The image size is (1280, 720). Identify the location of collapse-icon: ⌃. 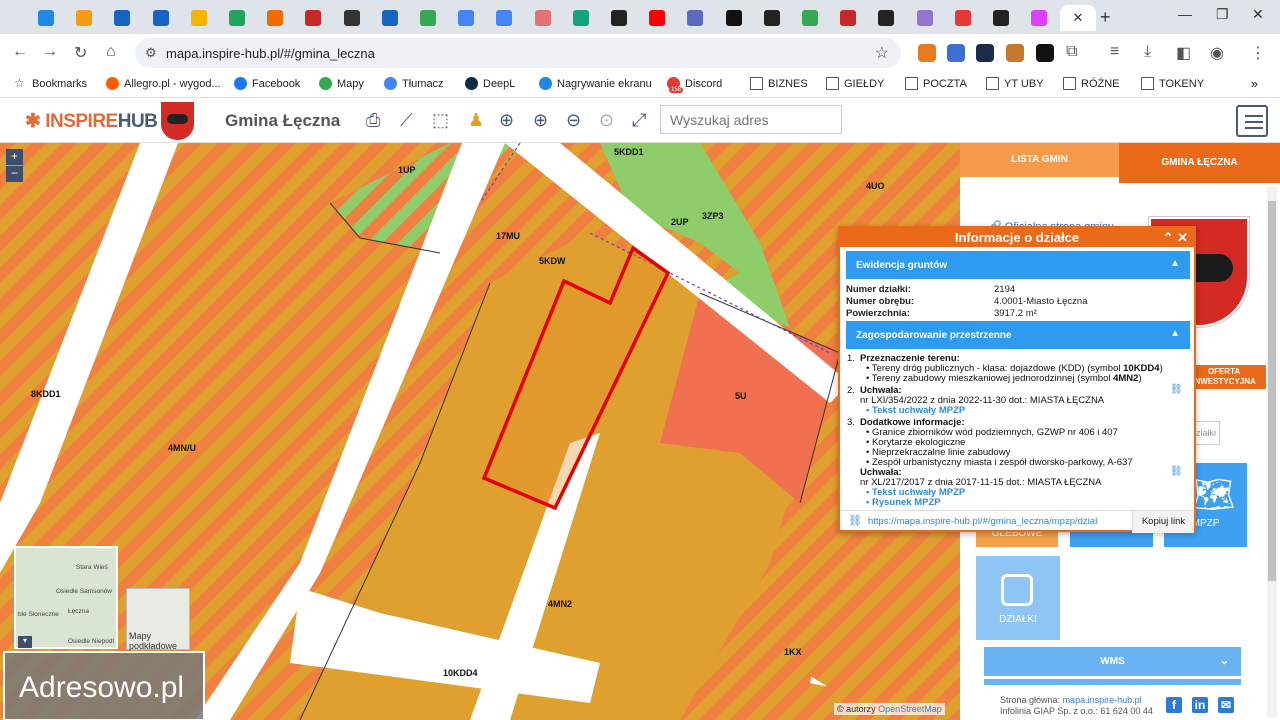
(1168, 237).